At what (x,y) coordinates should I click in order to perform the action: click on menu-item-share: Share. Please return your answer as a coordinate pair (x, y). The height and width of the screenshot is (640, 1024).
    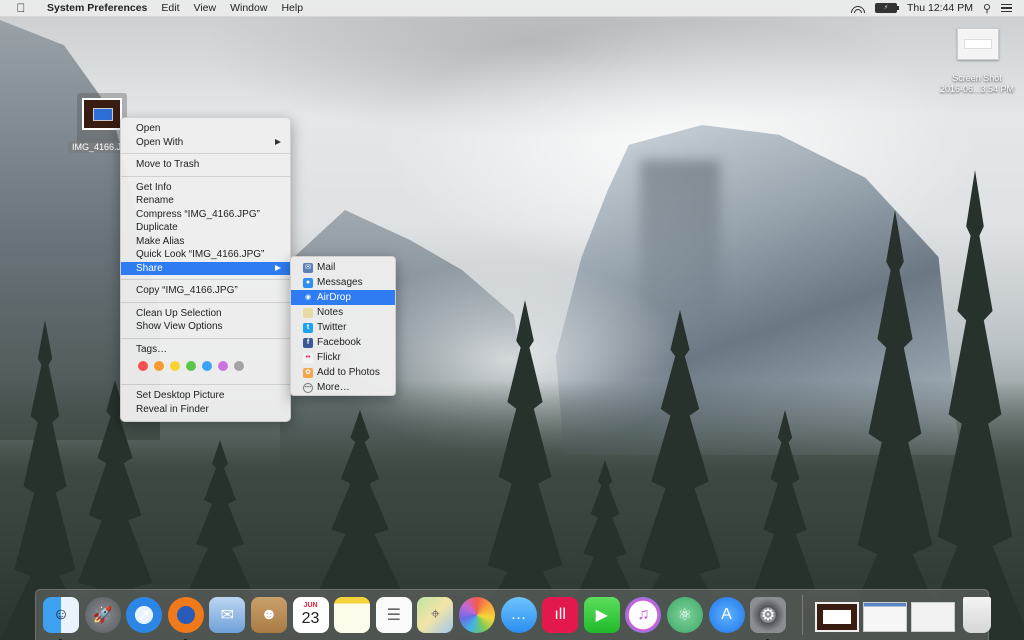
    Looking at the image, I should click on (205, 268).